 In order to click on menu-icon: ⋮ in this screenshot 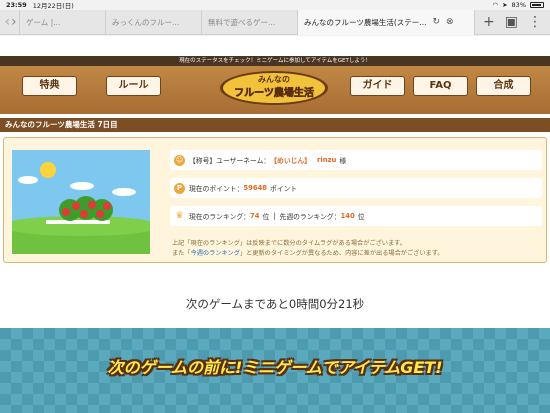, I will do `click(535, 22)`.